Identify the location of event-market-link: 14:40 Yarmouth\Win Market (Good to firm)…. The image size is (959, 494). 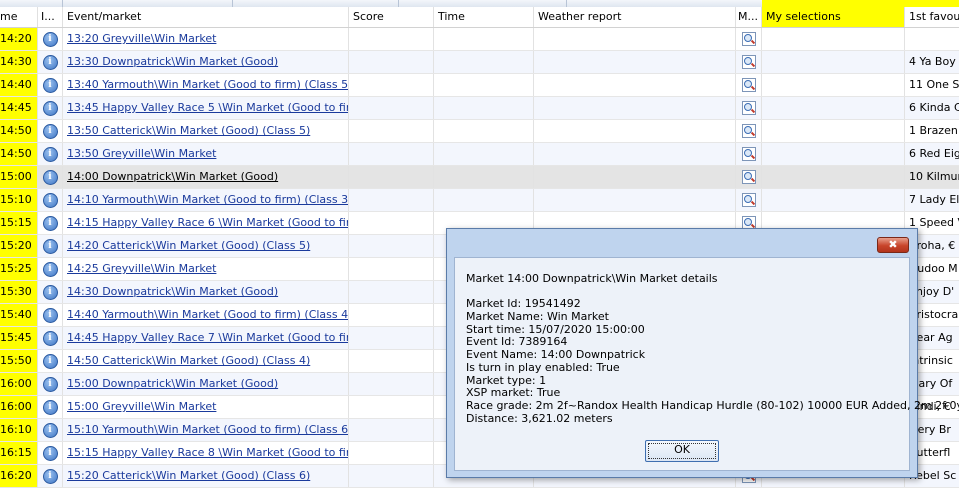
(207, 314).